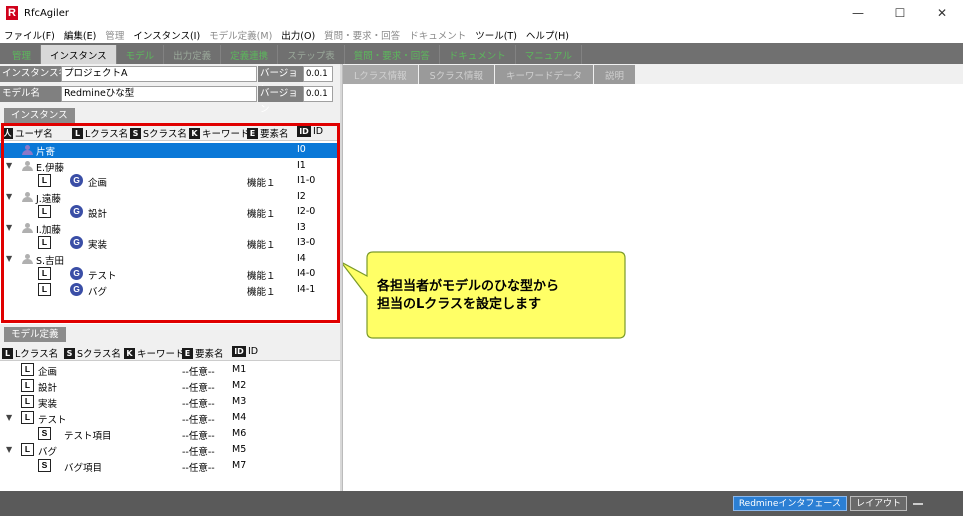 The image size is (963, 516). Describe the element at coordinates (298, 35) in the screenshot. I see `menu-item-5: 出力(O)` at that location.